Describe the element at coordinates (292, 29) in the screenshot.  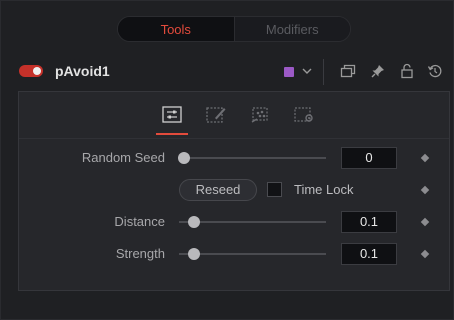
I see `tab-modifiers: Modifiers` at that location.